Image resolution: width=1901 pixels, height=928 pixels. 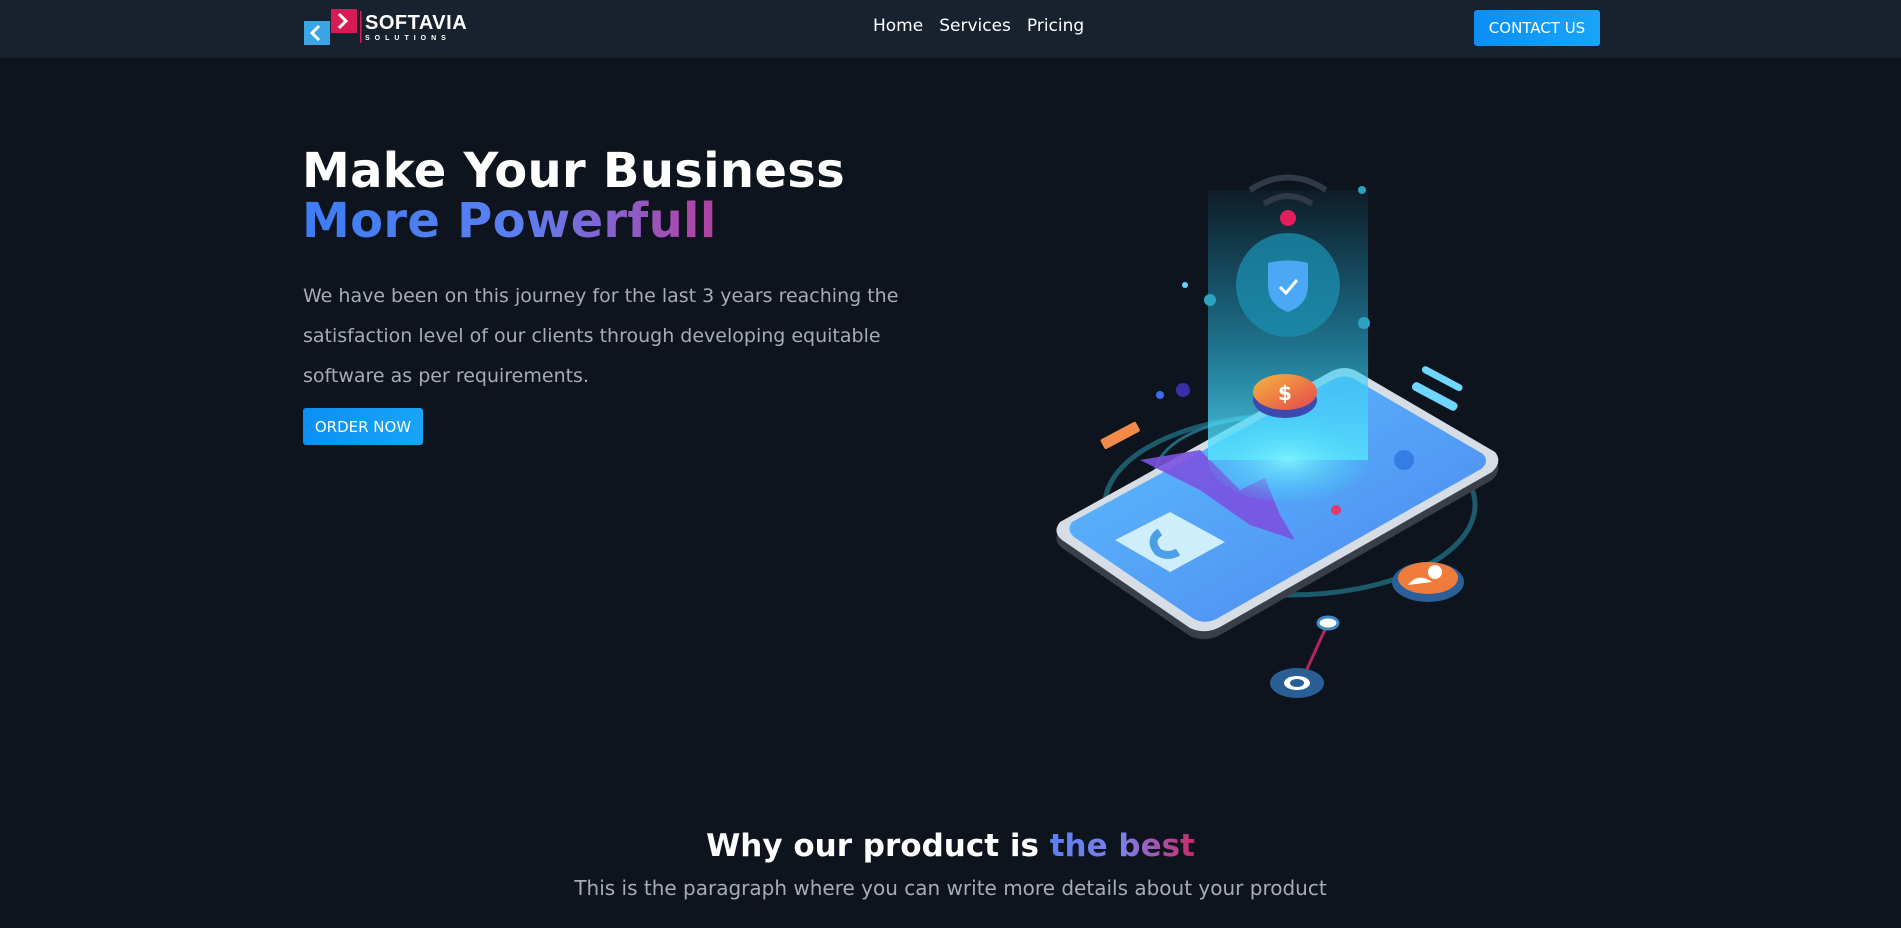 What do you see at coordinates (975, 26) in the screenshot?
I see `nav-link-services: Services` at bounding box center [975, 26].